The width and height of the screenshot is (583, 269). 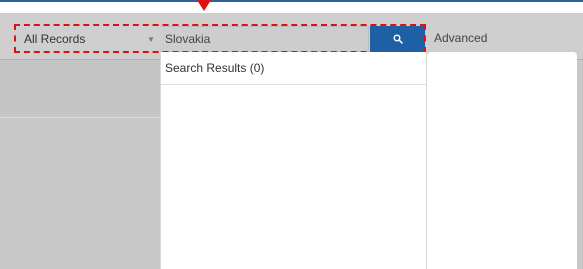 What do you see at coordinates (88, 39) in the screenshot?
I see `scope-select: All Records` at bounding box center [88, 39].